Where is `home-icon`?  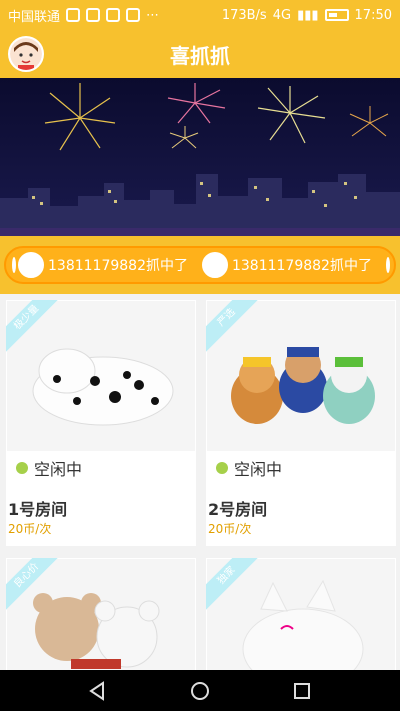
home-icon is located at coordinates (200, 691).